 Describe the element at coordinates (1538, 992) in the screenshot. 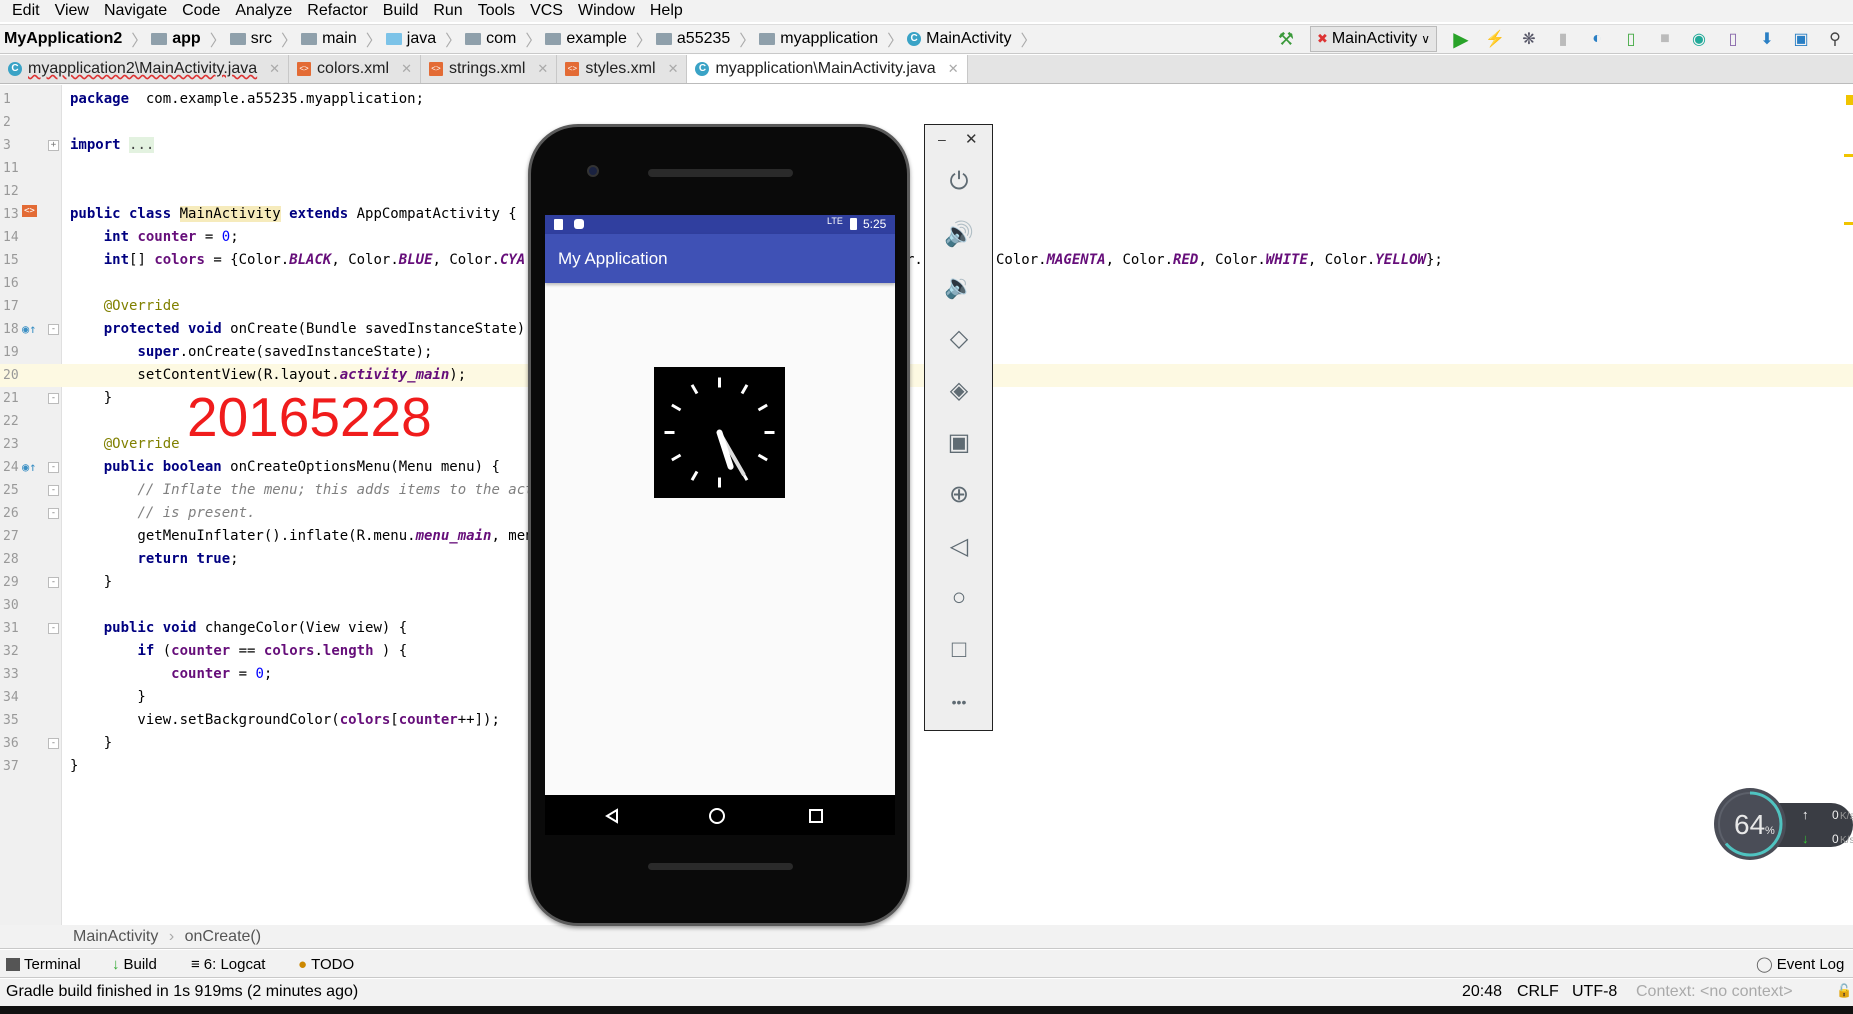

I see `line-separator-selector: CRLF` at that location.